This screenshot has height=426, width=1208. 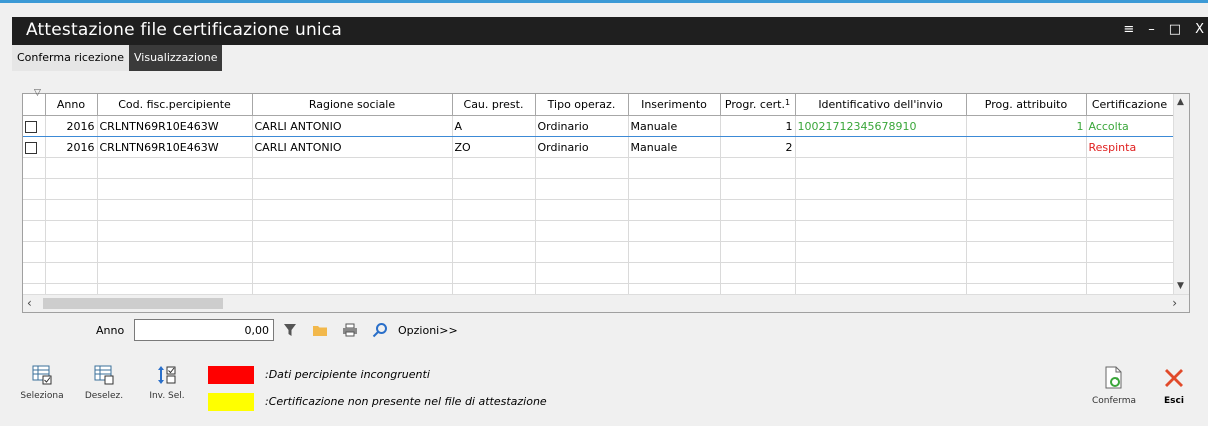 I want to click on inv-sel-button: Inv. Sel., so click(x=167, y=385).